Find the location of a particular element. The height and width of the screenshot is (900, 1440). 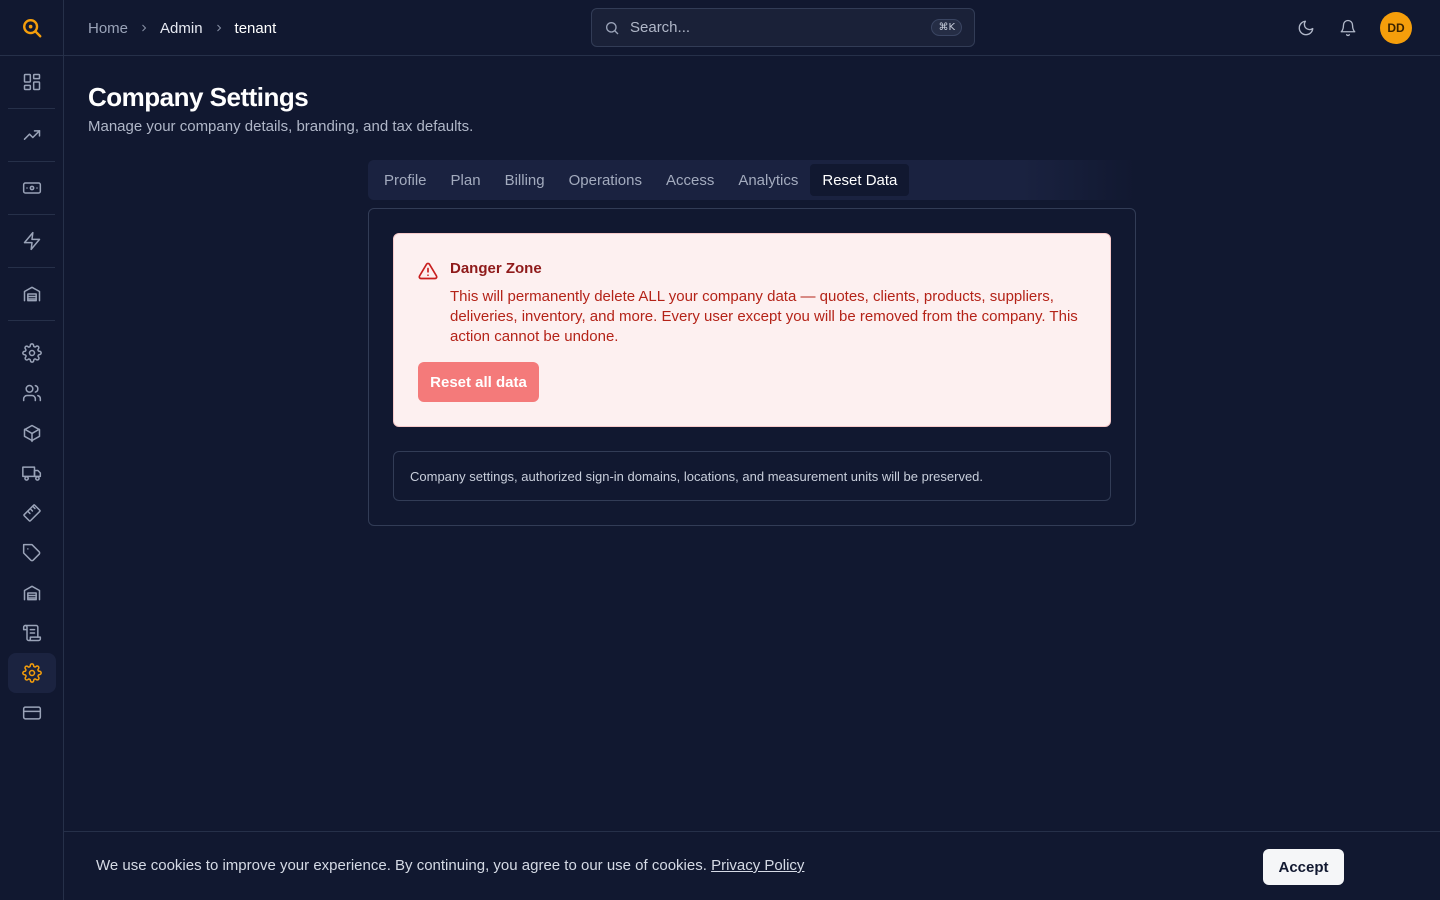

sidebar is located at coordinates (32, 450).